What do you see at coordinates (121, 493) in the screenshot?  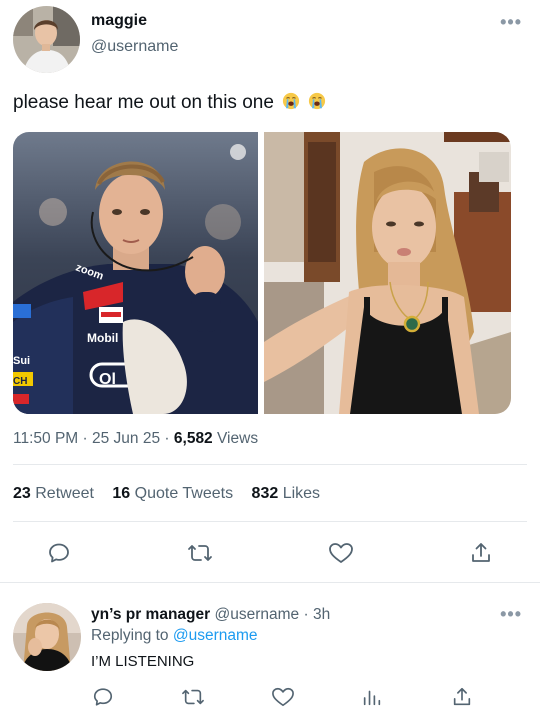 I see `quotes-count: 16` at bounding box center [121, 493].